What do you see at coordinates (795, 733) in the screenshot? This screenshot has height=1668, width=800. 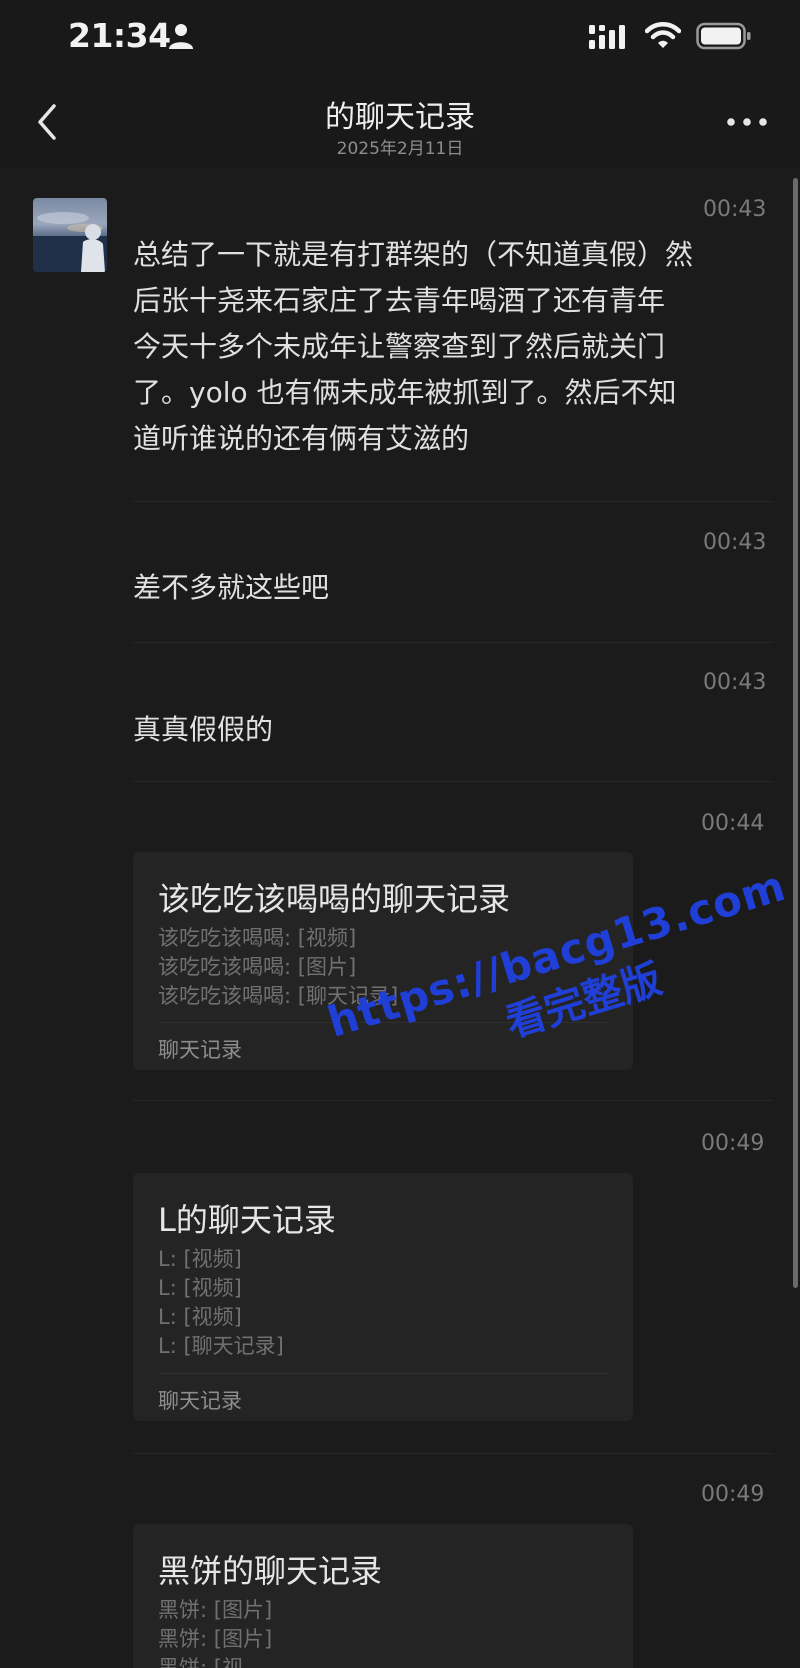 I see `scrollbar` at bounding box center [795, 733].